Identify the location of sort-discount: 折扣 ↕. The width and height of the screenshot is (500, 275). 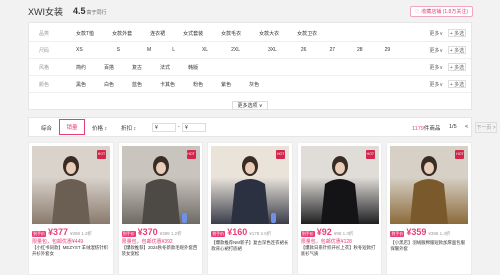
(128, 128).